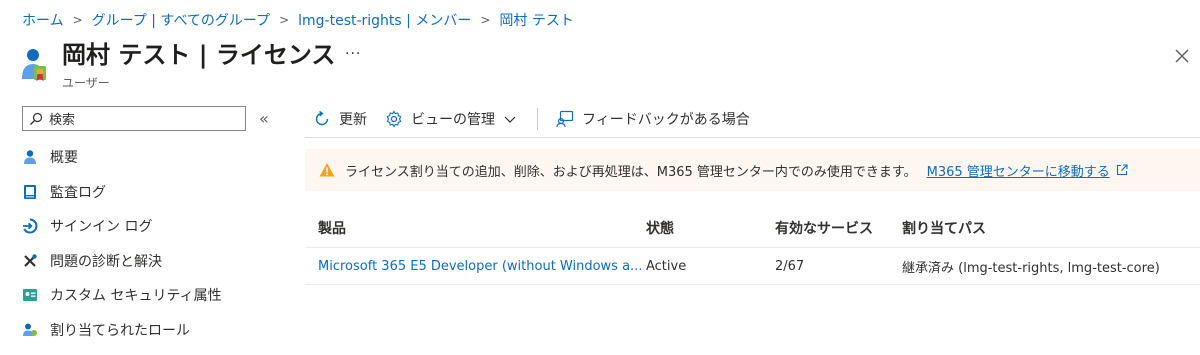  Describe the element at coordinates (147, 192) in the screenshot. I see `sidebar-item-audit-logs: 監査ログ` at that location.